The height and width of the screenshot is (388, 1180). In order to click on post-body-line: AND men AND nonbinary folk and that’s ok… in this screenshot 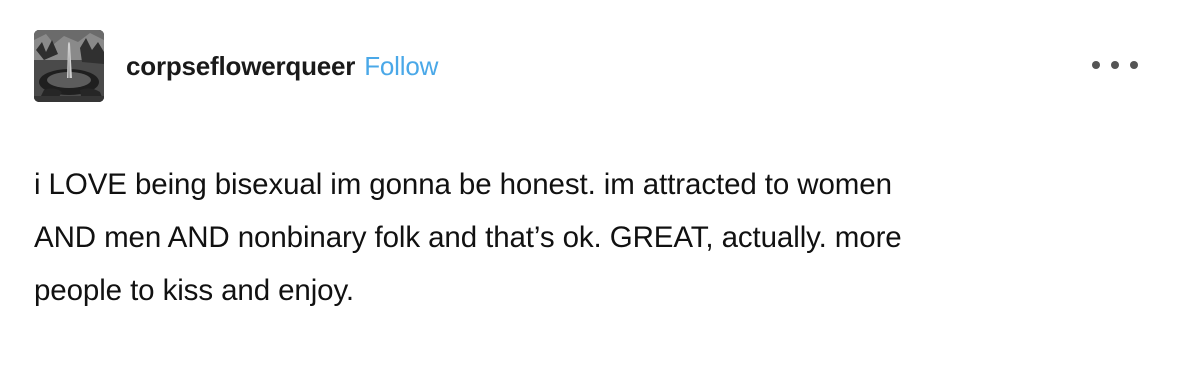, I will do `click(468, 237)`.